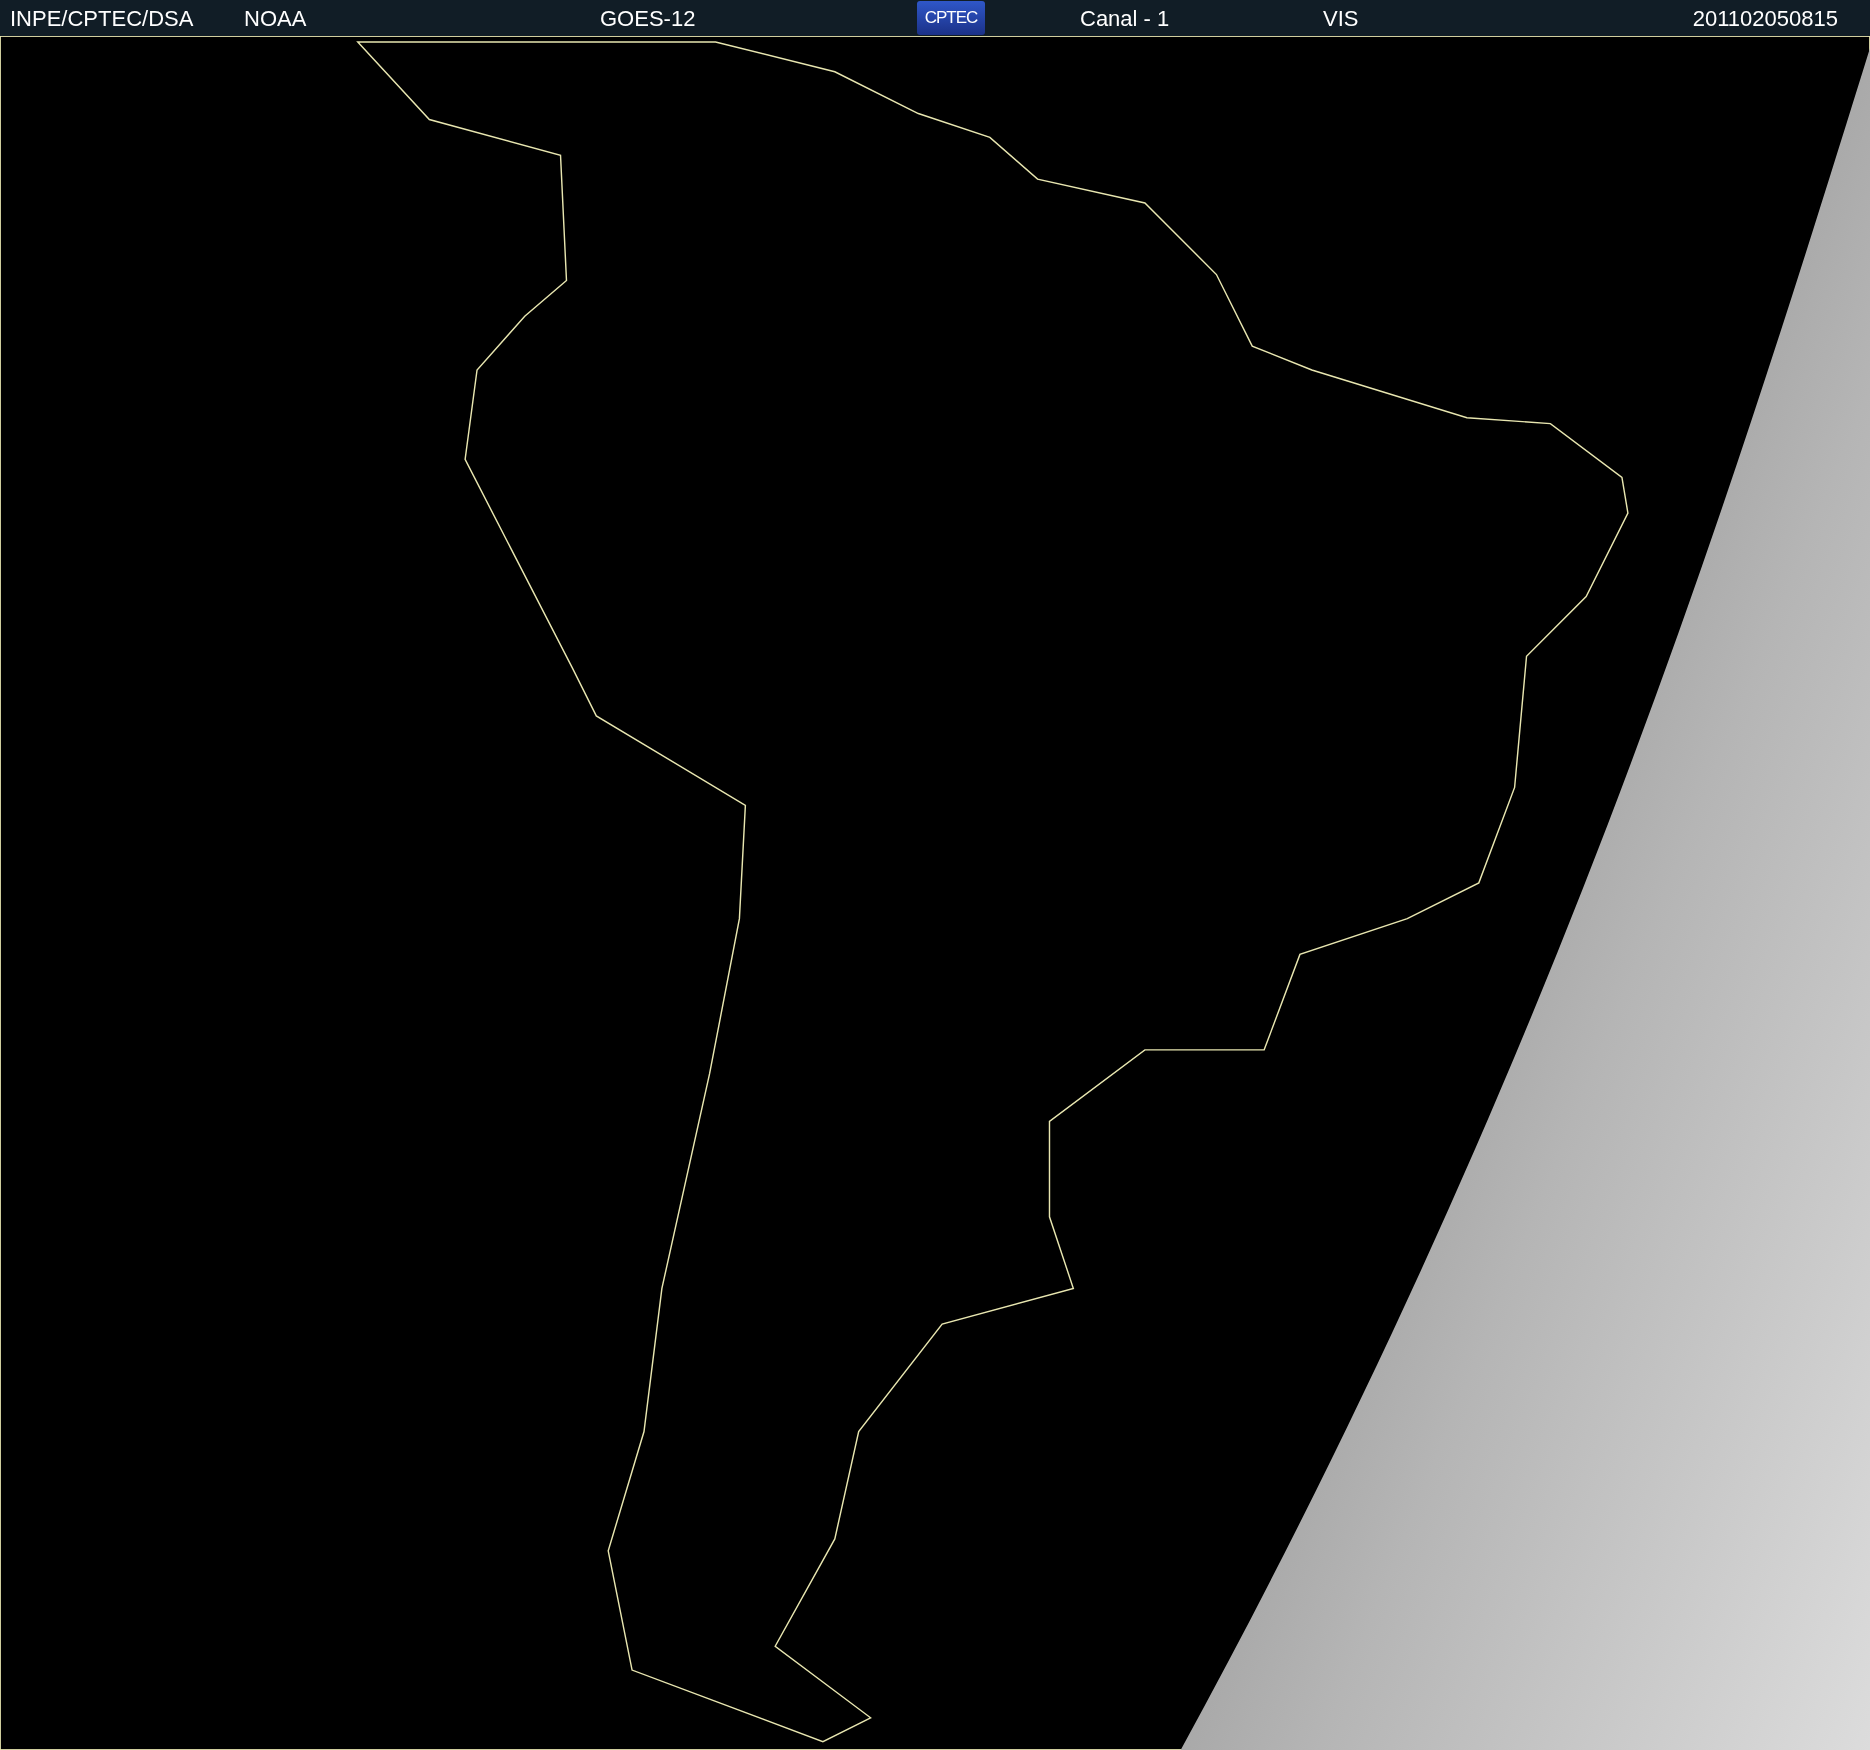  I want to click on header-label: GOES-12, so click(648, 18).